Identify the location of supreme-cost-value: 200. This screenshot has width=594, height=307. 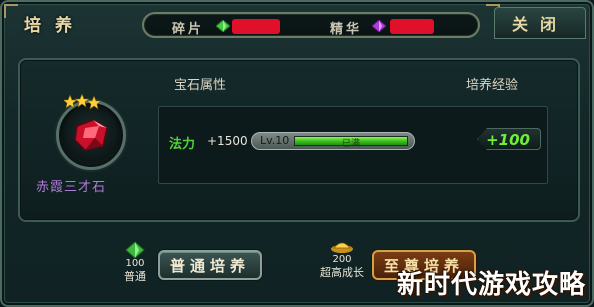
(342, 259).